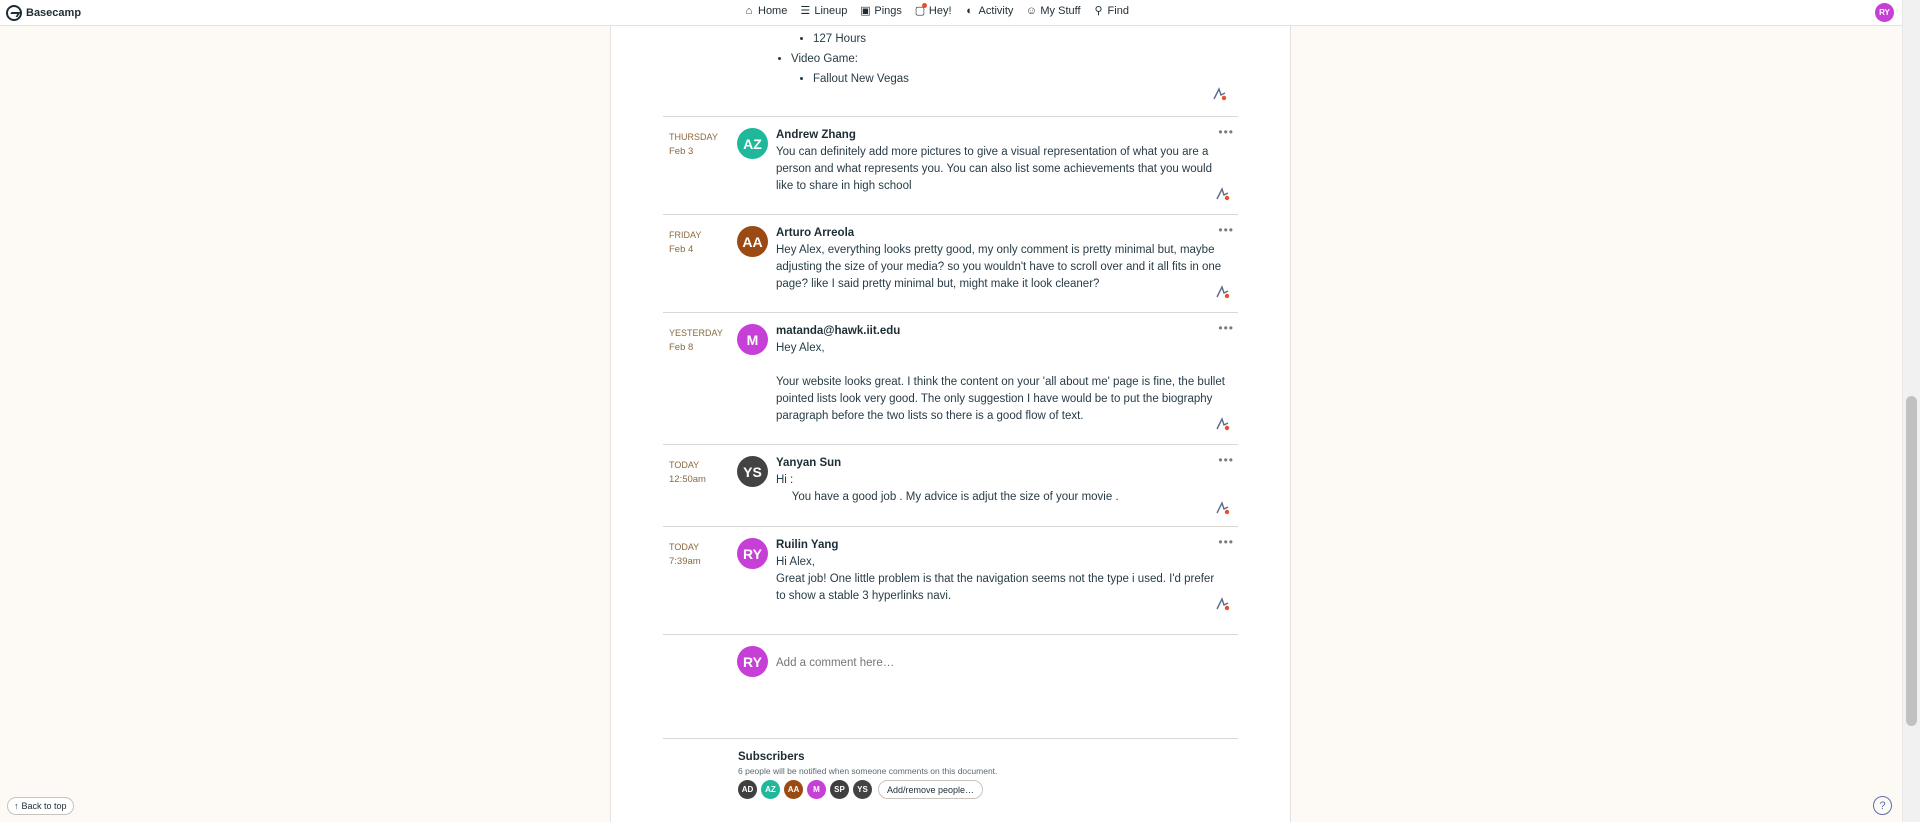 Image resolution: width=1920 pixels, height=822 pixels. I want to click on nav-lineup-label: Lineup, so click(831, 10).